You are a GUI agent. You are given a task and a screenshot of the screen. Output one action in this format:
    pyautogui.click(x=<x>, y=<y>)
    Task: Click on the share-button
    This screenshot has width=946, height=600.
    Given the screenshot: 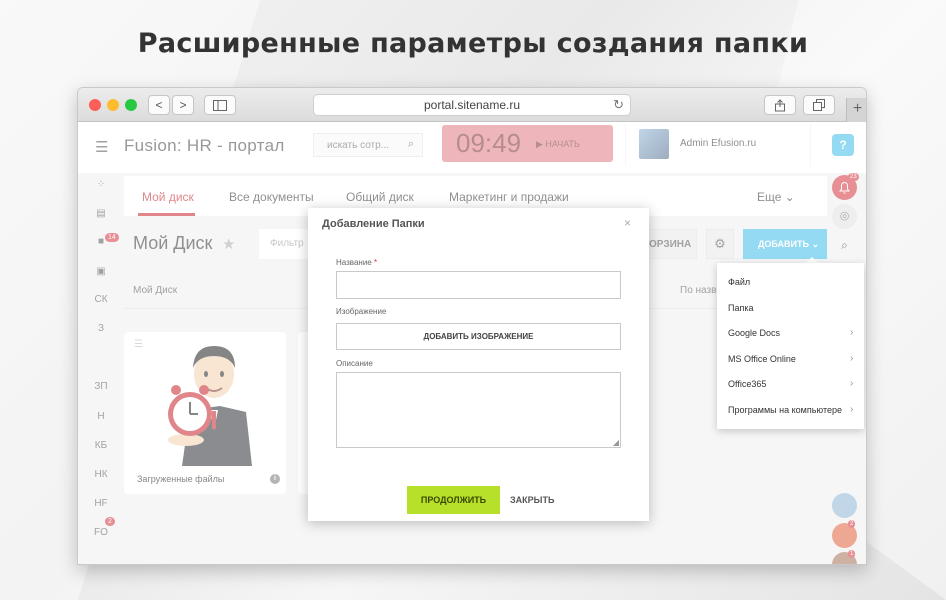 What is the action you would take?
    pyautogui.click(x=780, y=105)
    